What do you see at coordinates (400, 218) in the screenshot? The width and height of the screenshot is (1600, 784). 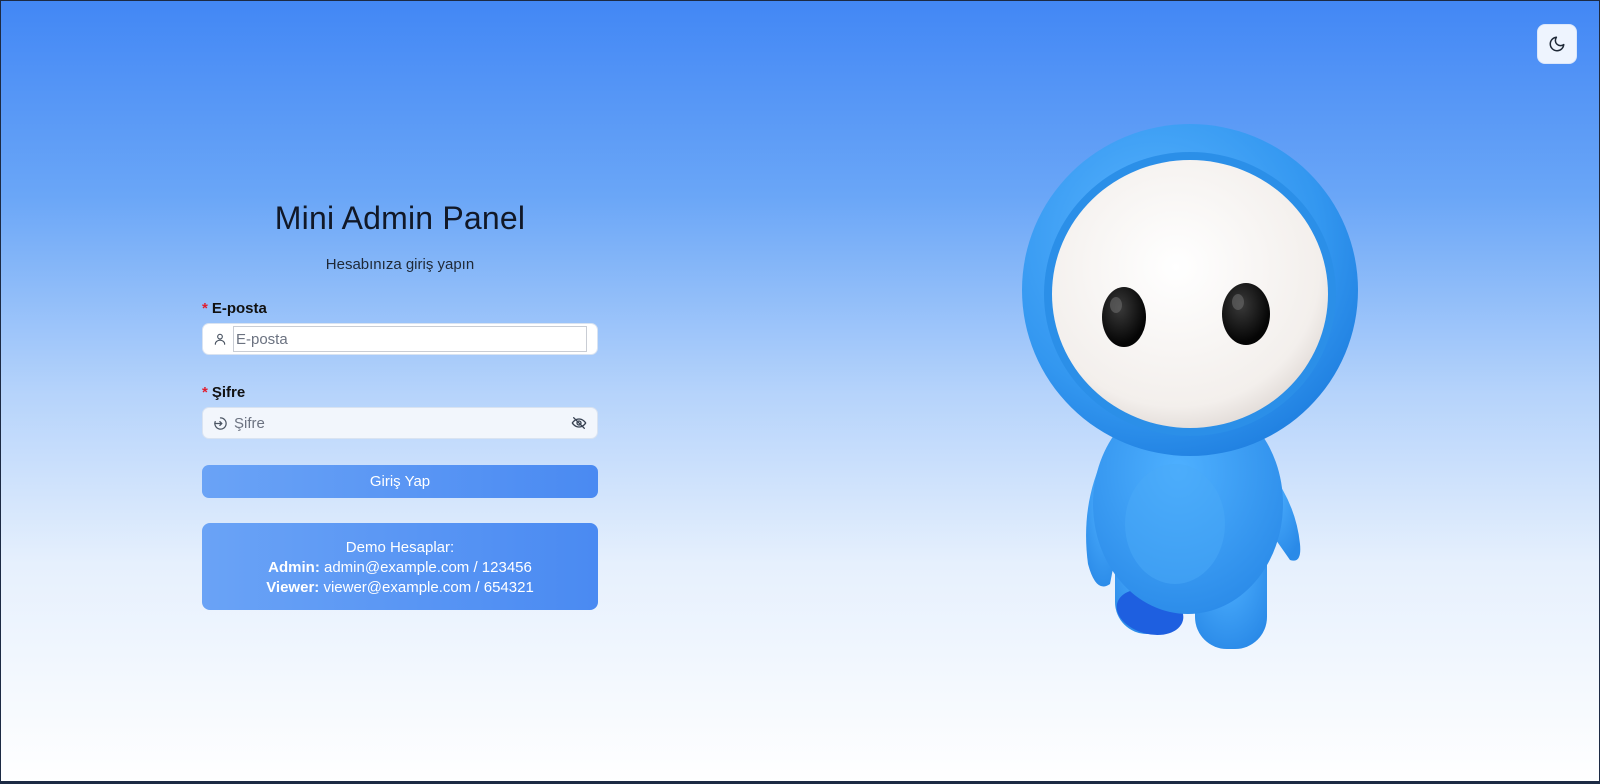 I see `page-title: Mini Admin Panel` at bounding box center [400, 218].